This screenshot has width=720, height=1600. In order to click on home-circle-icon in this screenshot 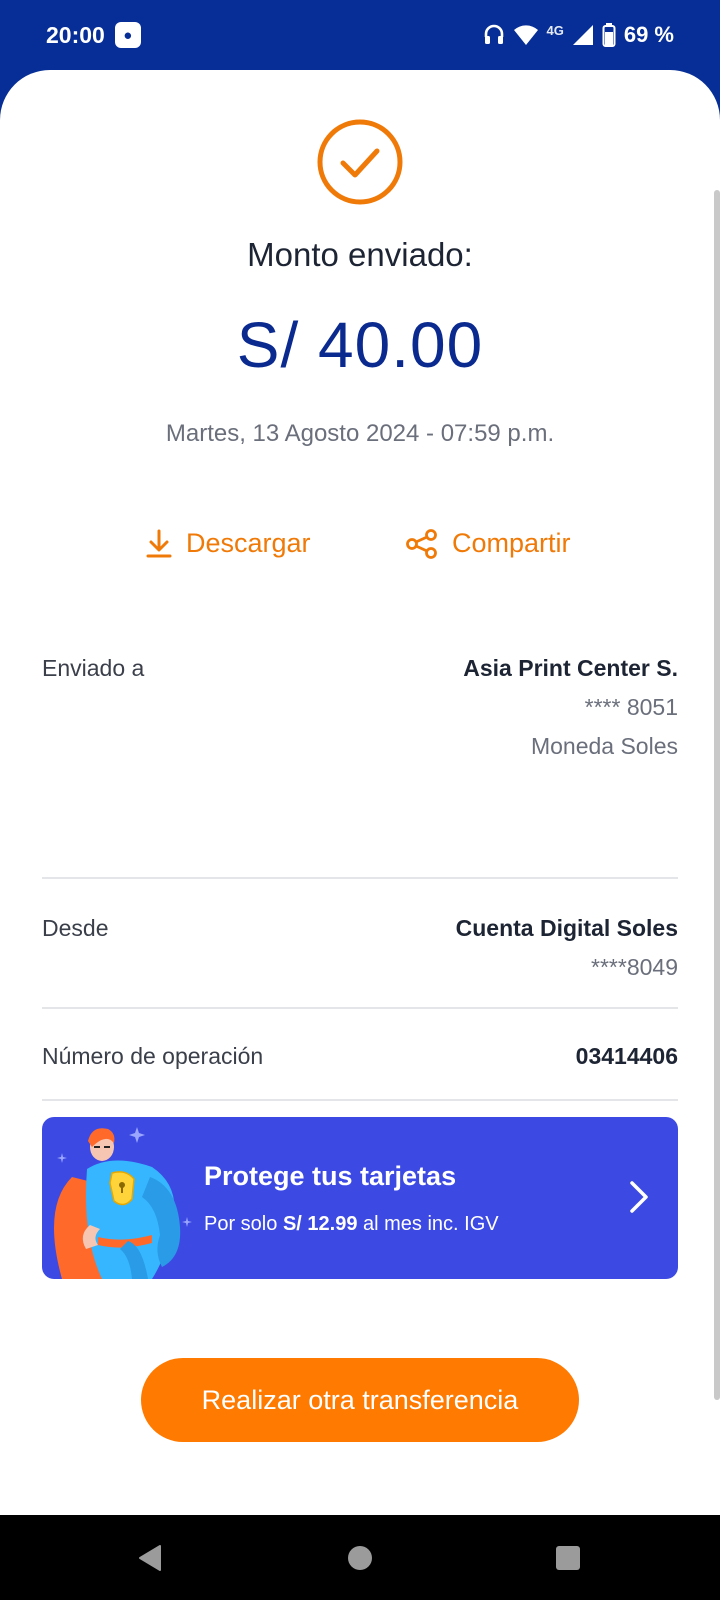, I will do `click(360, 1557)`.